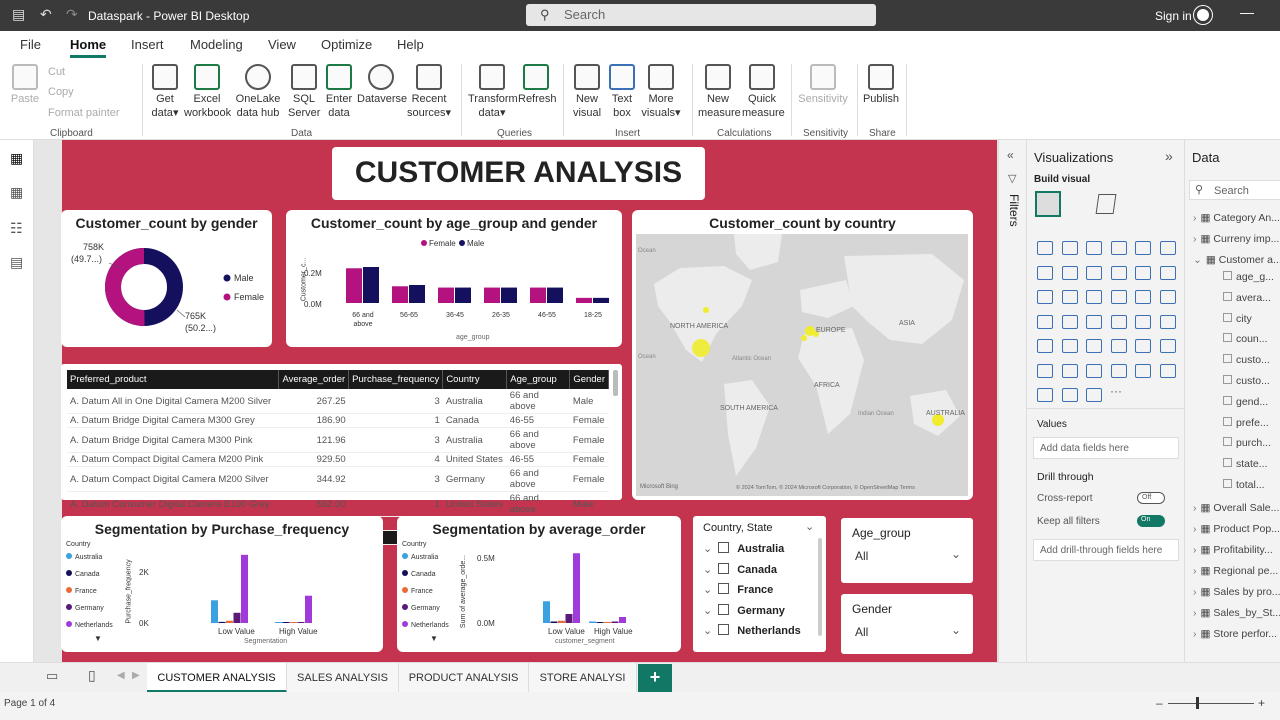  I want to click on key-influencers-icon, so click(1069, 370).